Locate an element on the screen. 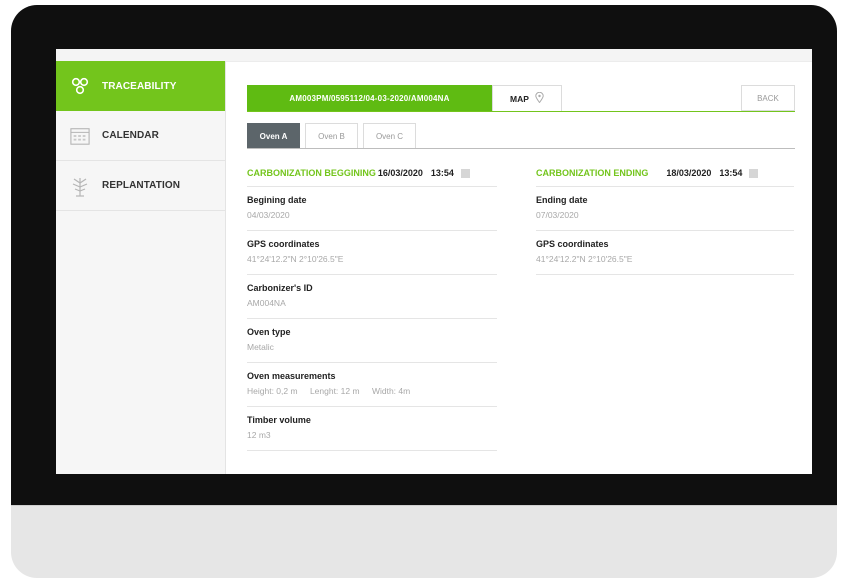 The height and width of the screenshot is (584, 843). field-timber-volume: Timber volume 12 m3 is located at coordinates (372, 429).